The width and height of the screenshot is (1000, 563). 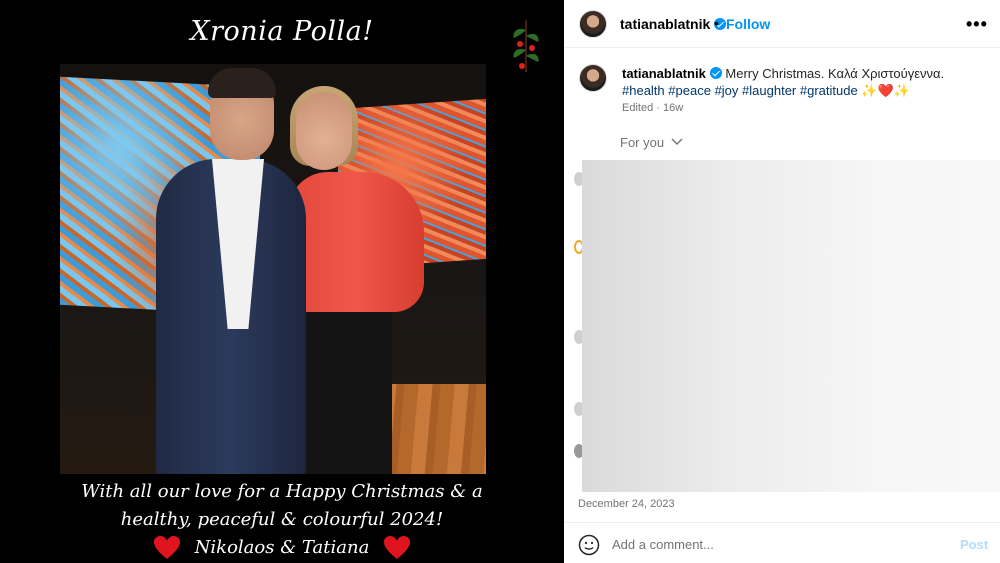 I want to click on card-signature-row: Nikolaos & Tatiana, so click(x=282, y=548).